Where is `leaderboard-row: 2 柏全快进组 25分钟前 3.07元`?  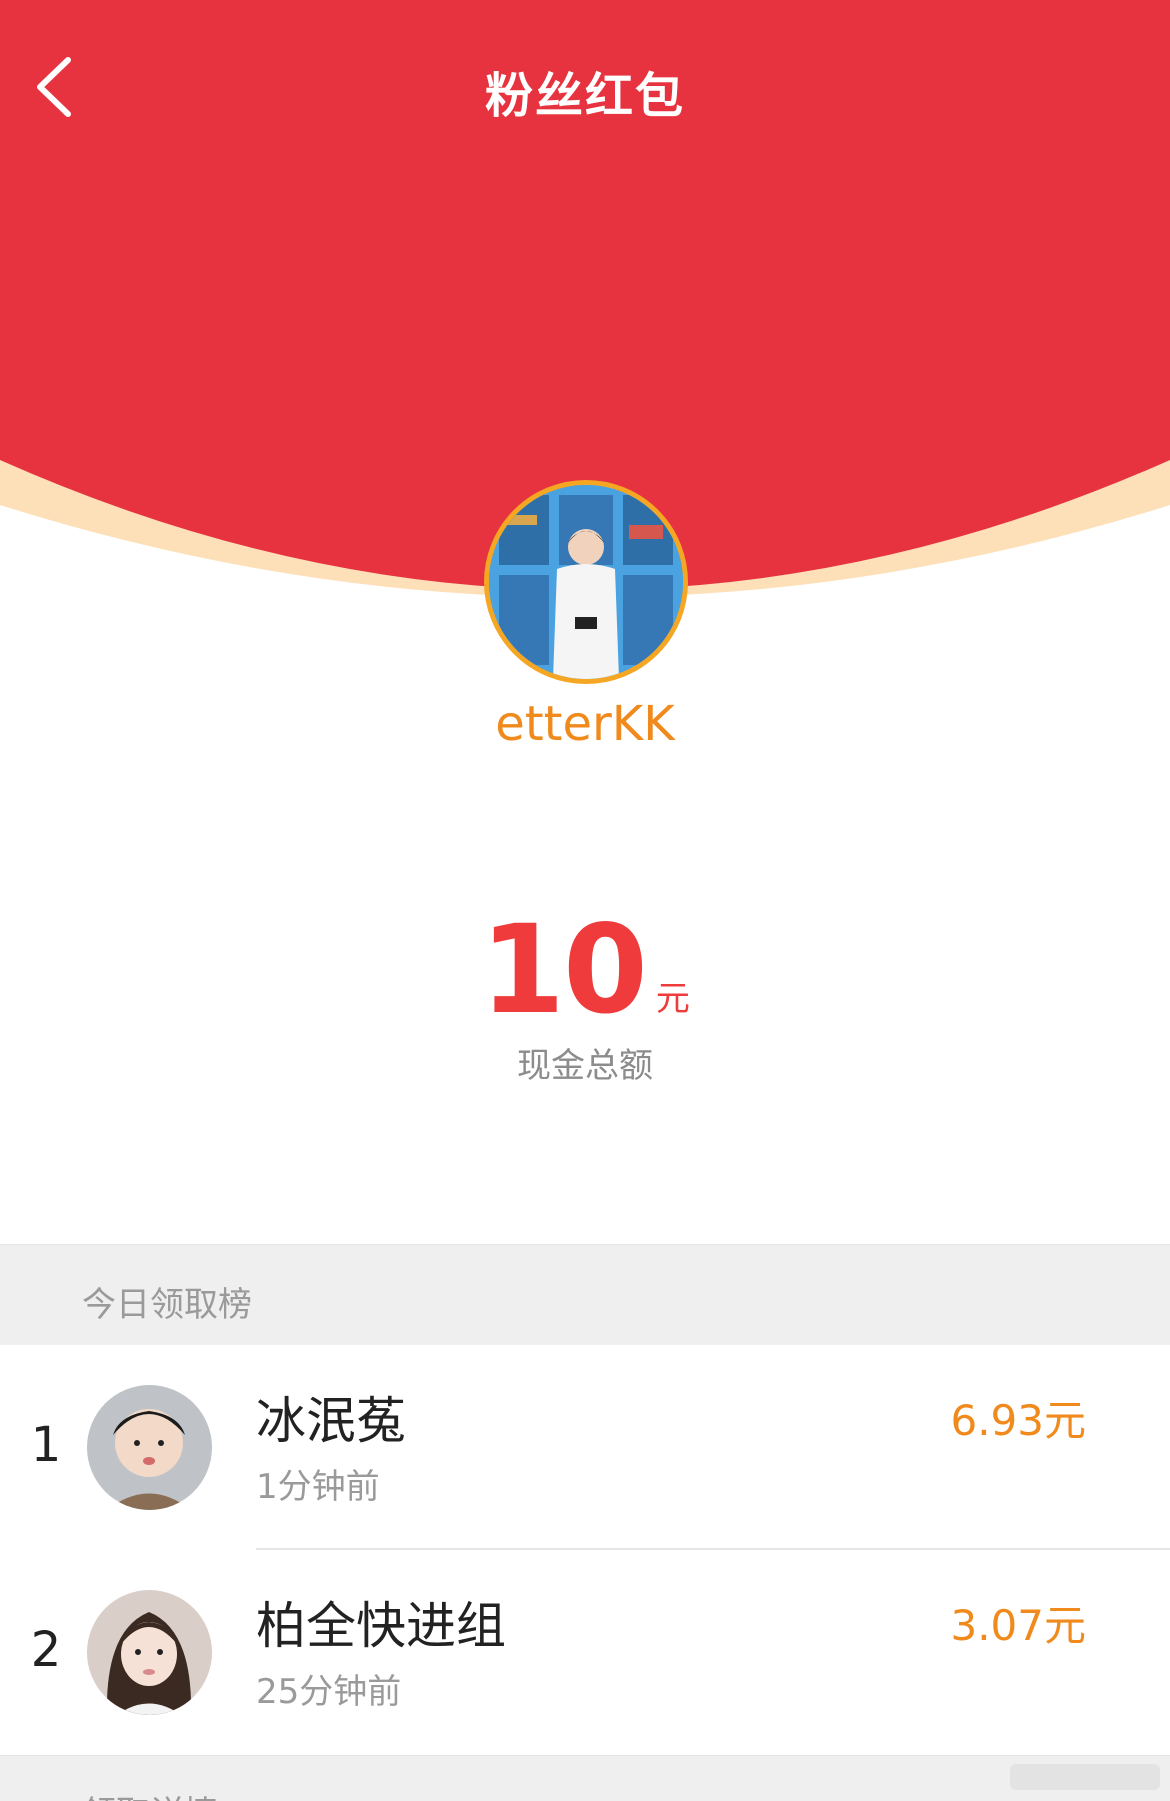
leaderboard-row: 2 柏全快进组 25分钟前 3.07元 is located at coordinates (585, 1652).